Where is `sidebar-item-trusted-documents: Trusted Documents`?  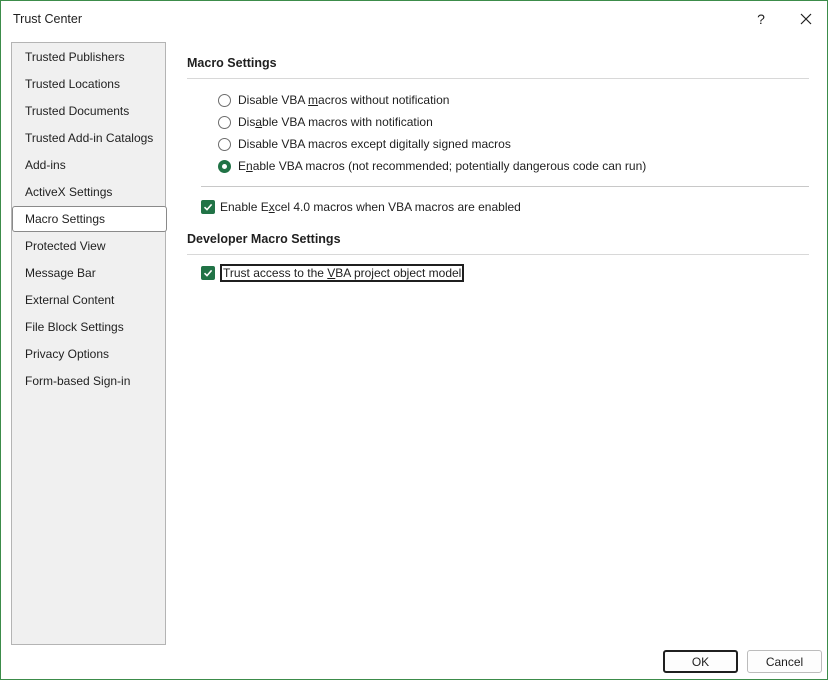
sidebar-item-trusted-documents: Trusted Documents is located at coordinates (89, 111).